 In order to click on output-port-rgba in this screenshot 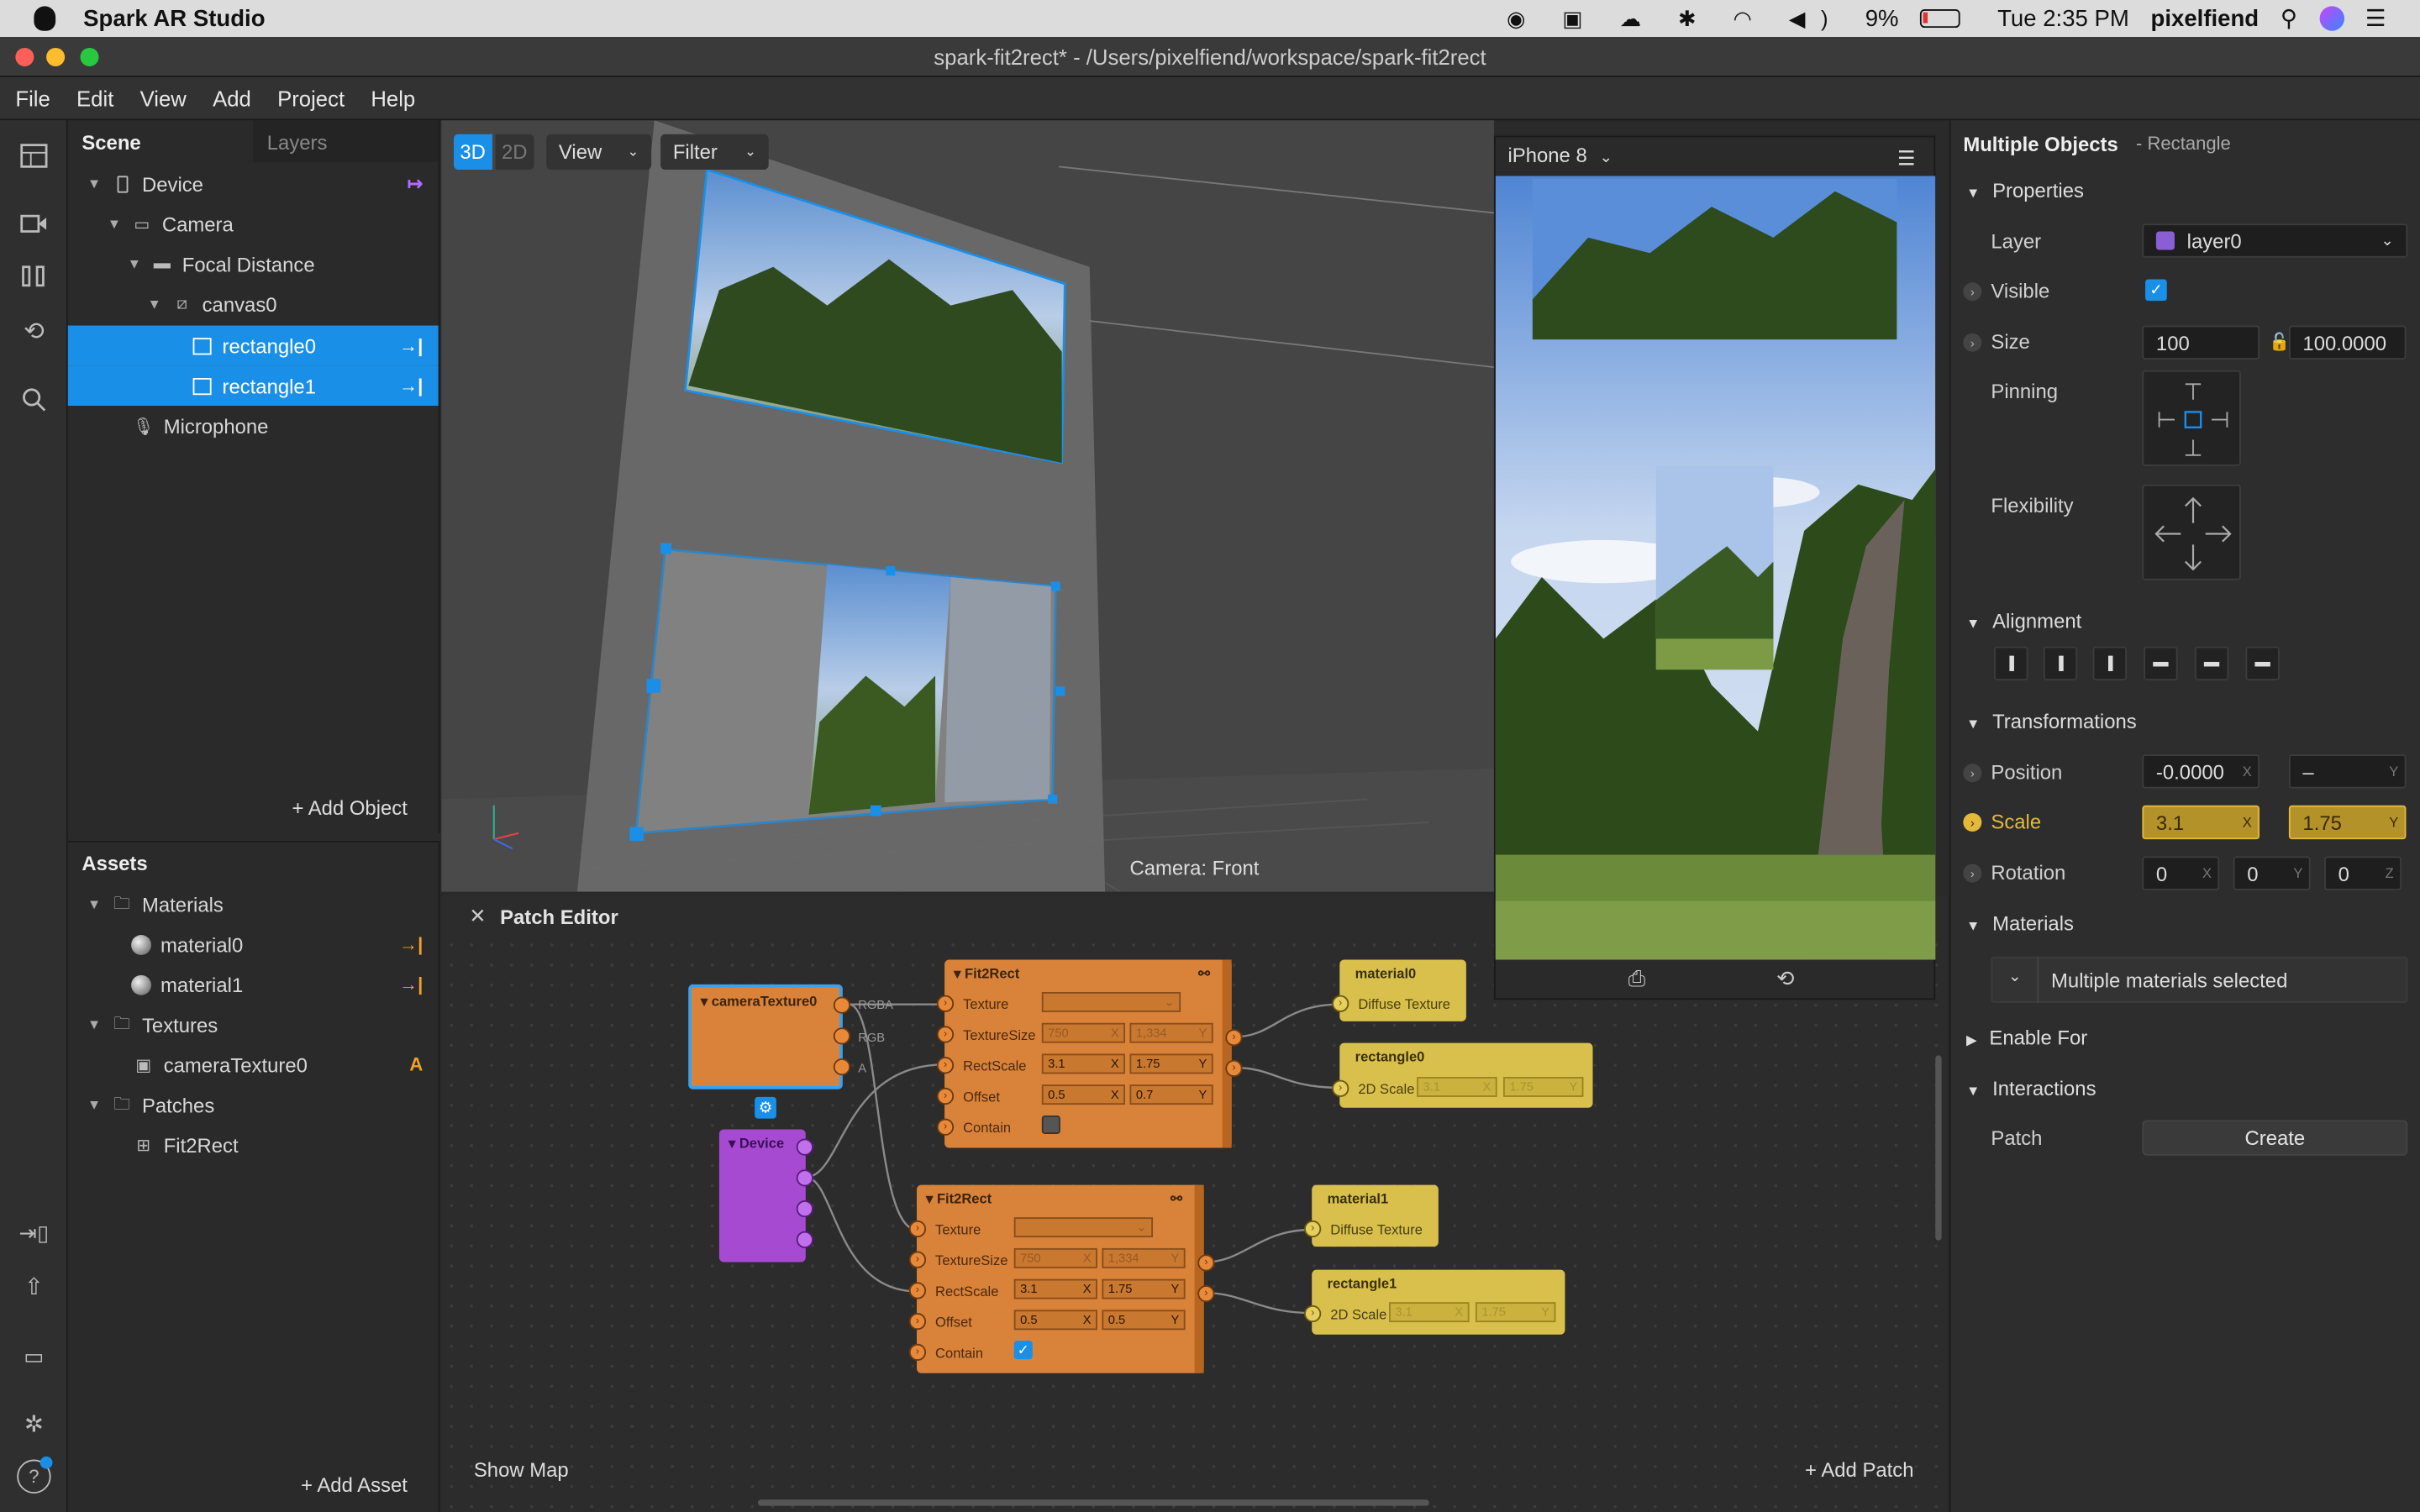, I will do `click(842, 1005)`.